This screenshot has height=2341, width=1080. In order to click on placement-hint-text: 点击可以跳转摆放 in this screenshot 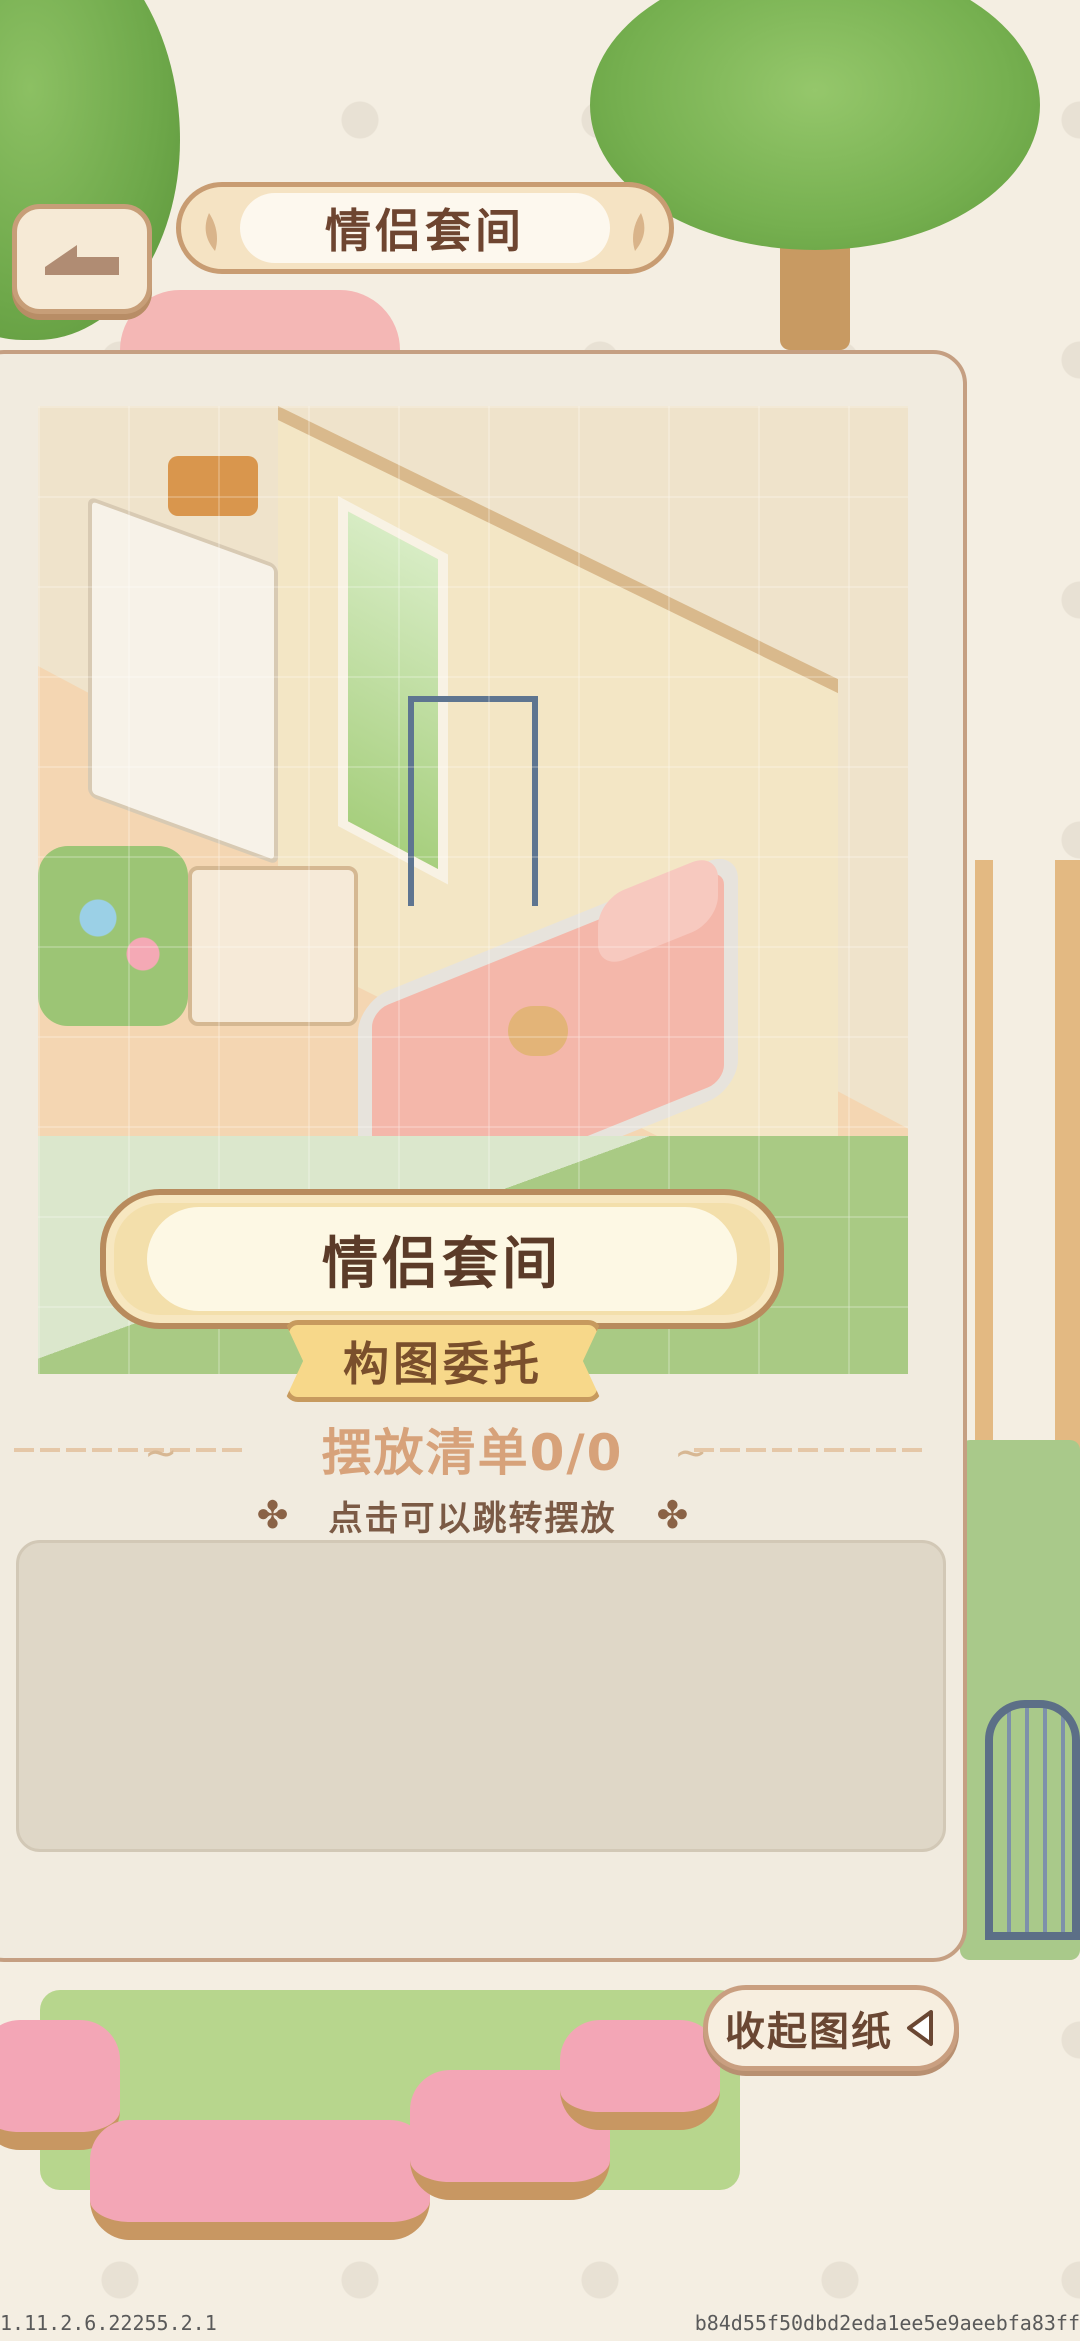, I will do `click(472, 1518)`.